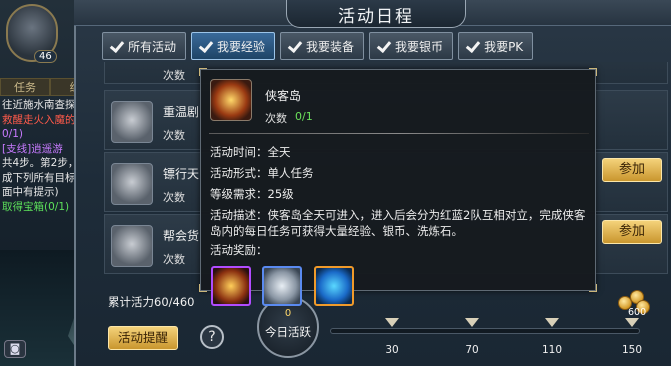 The width and height of the screenshot is (671, 366). Describe the element at coordinates (25, 87) in the screenshot. I see `tab-quests: 任务` at that location.